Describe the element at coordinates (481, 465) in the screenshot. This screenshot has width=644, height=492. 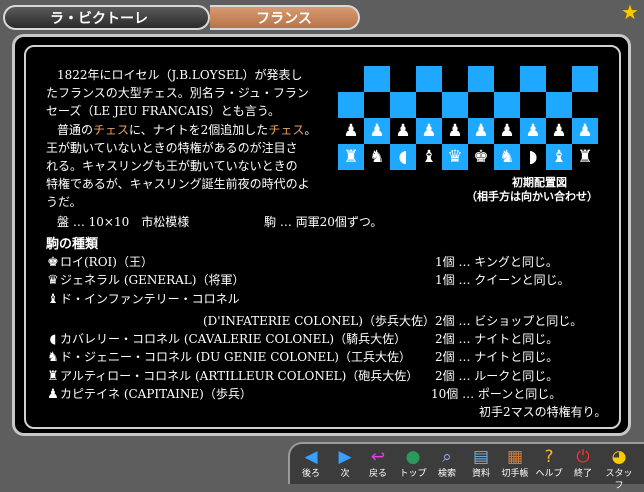
I see `toolbar-button: ▤ 資料` at that location.